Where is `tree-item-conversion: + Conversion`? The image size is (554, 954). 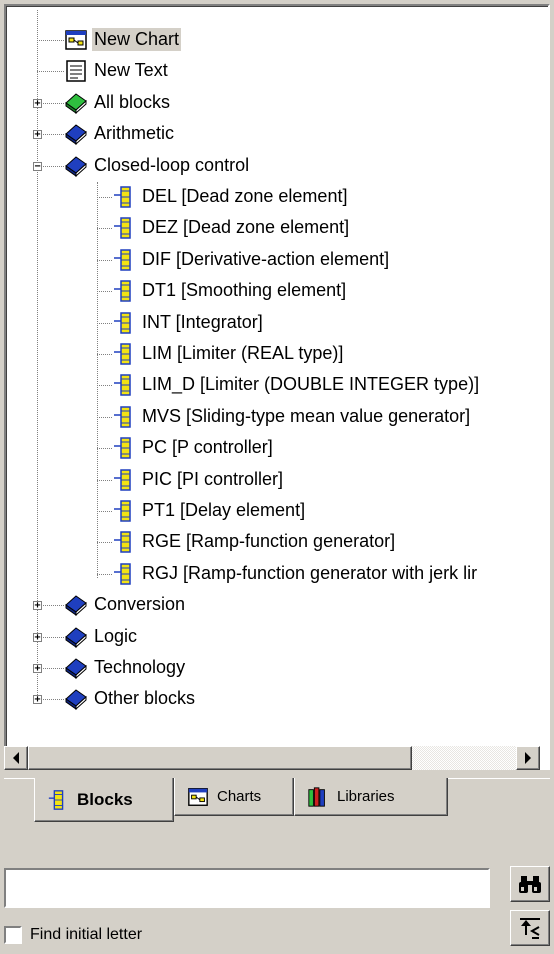 tree-item-conversion: + Conversion is located at coordinates (276, 604).